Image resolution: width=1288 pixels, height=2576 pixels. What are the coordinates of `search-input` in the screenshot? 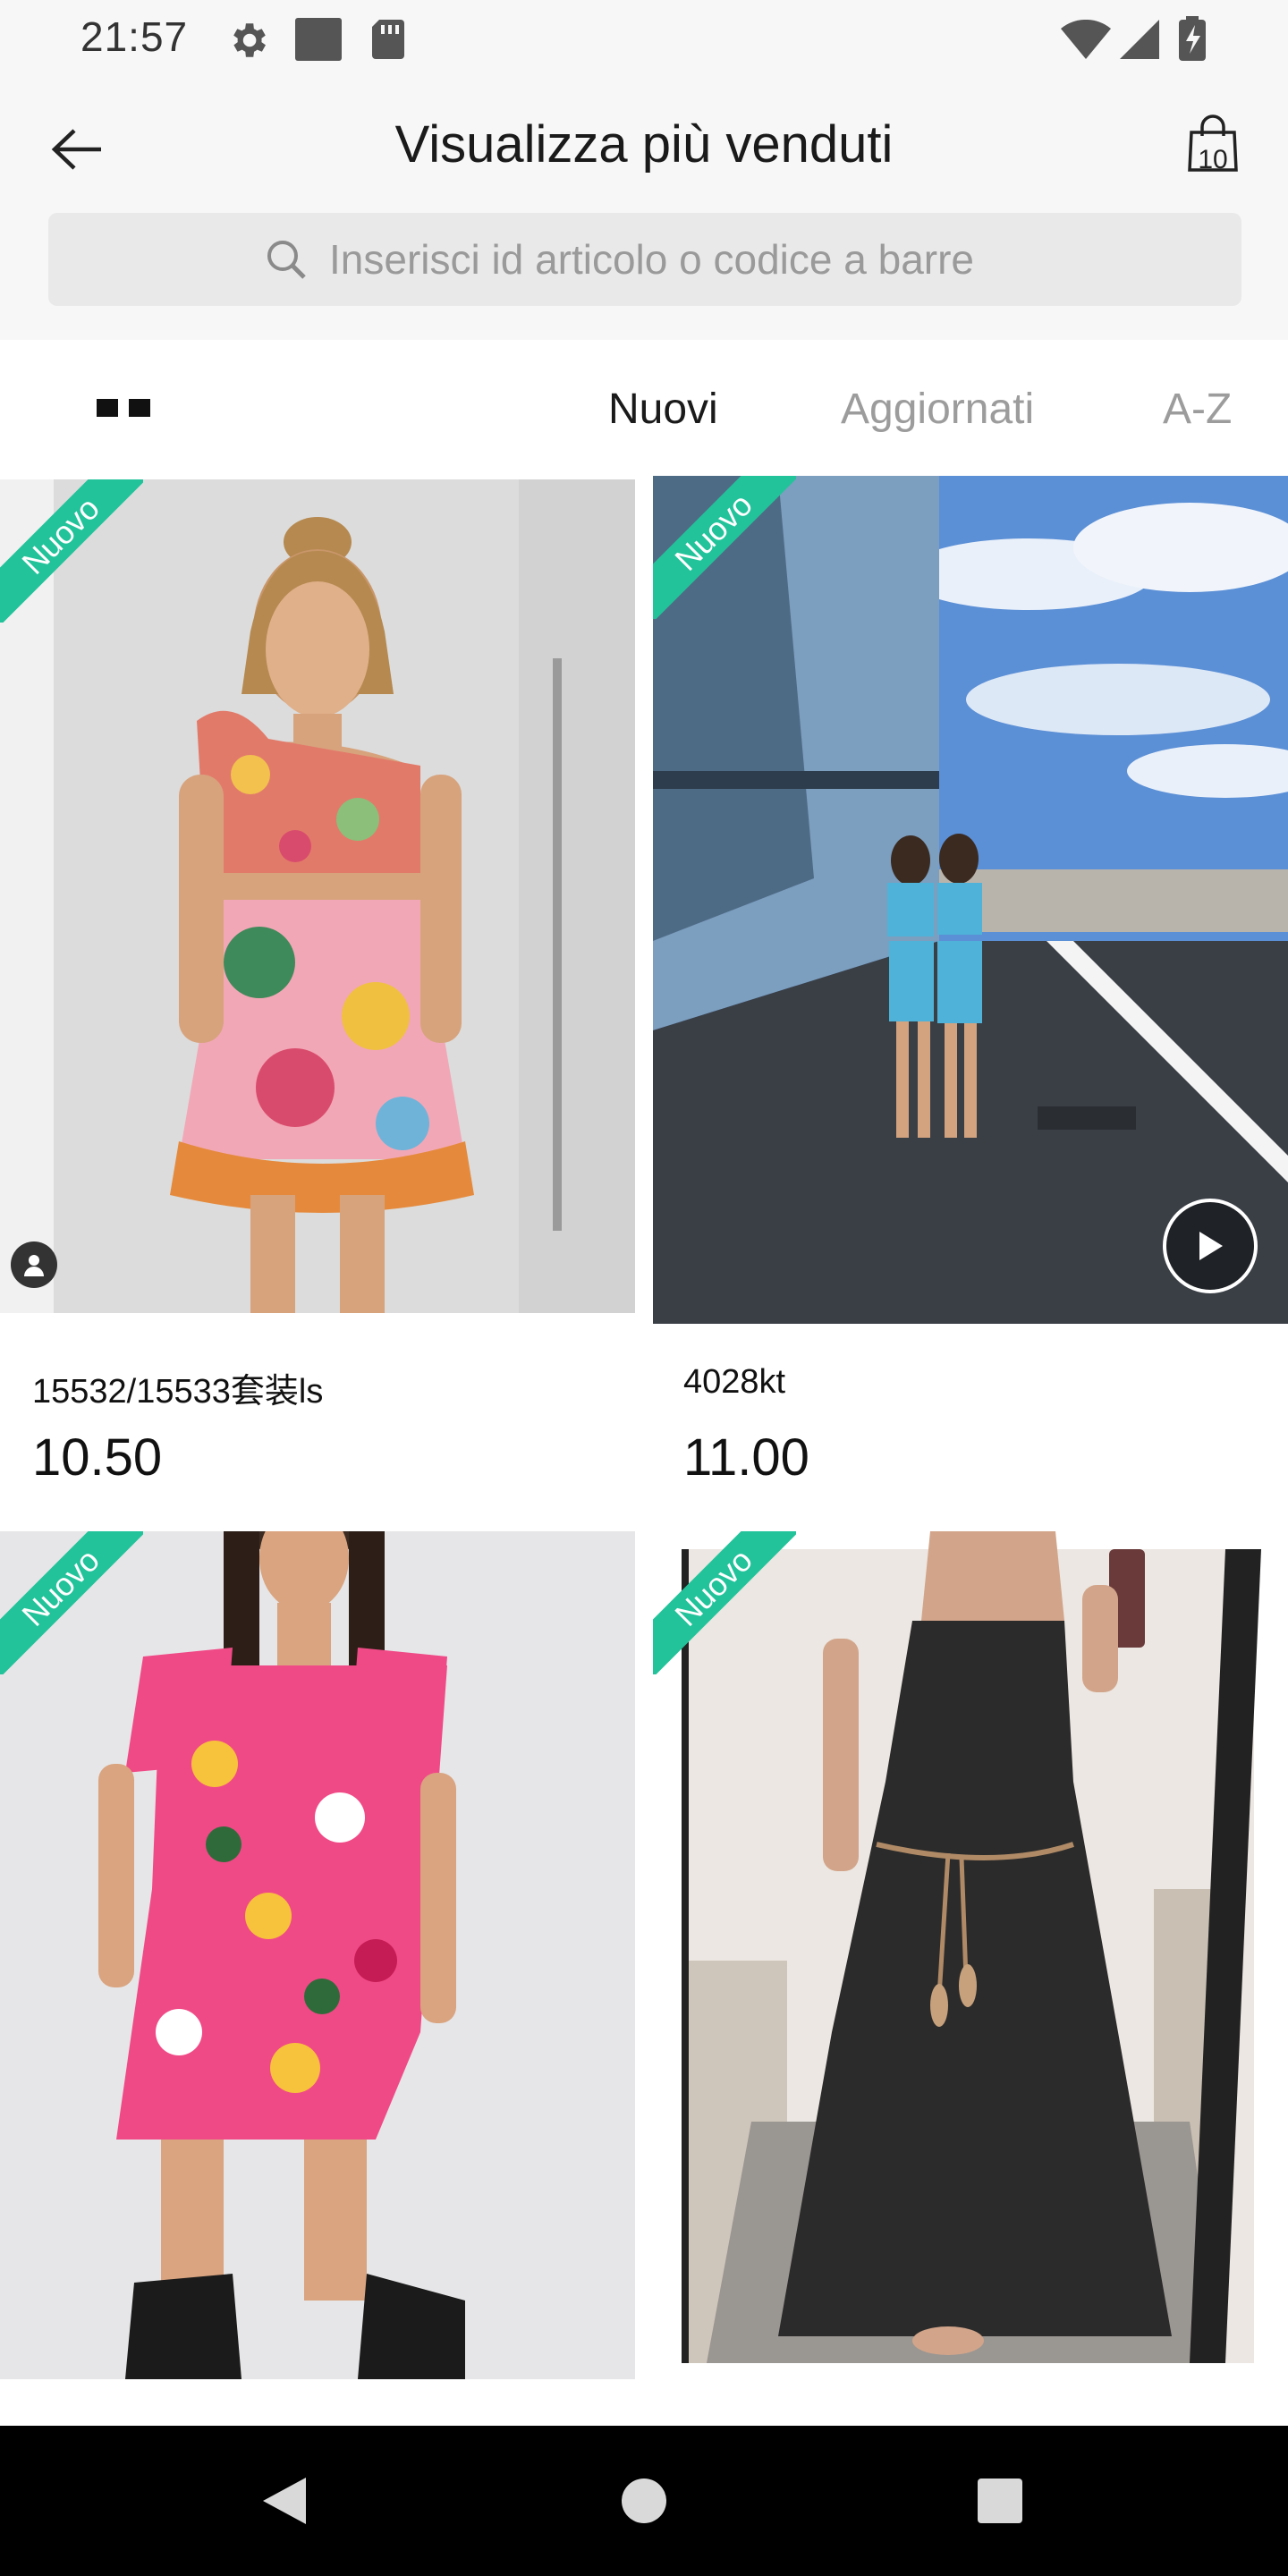 It's located at (678, 259).